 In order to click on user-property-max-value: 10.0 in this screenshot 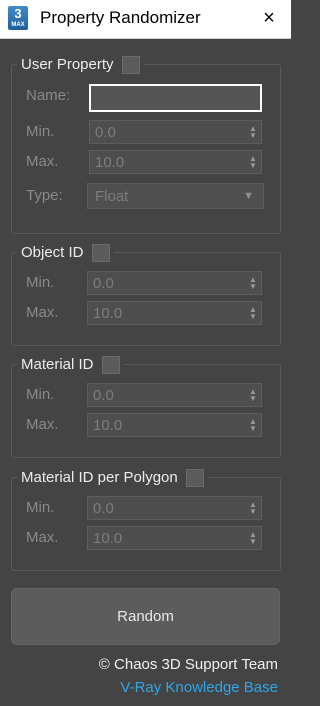, I will do `click(110, 162)`.